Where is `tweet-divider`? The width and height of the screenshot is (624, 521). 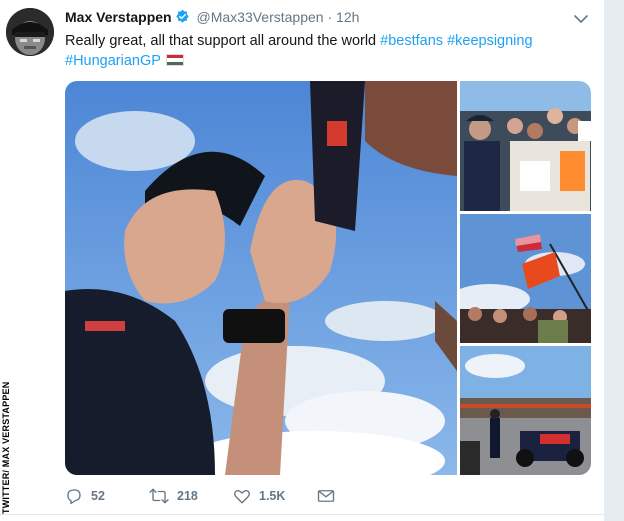 tweet-divider is located at coordinates (302, 514).